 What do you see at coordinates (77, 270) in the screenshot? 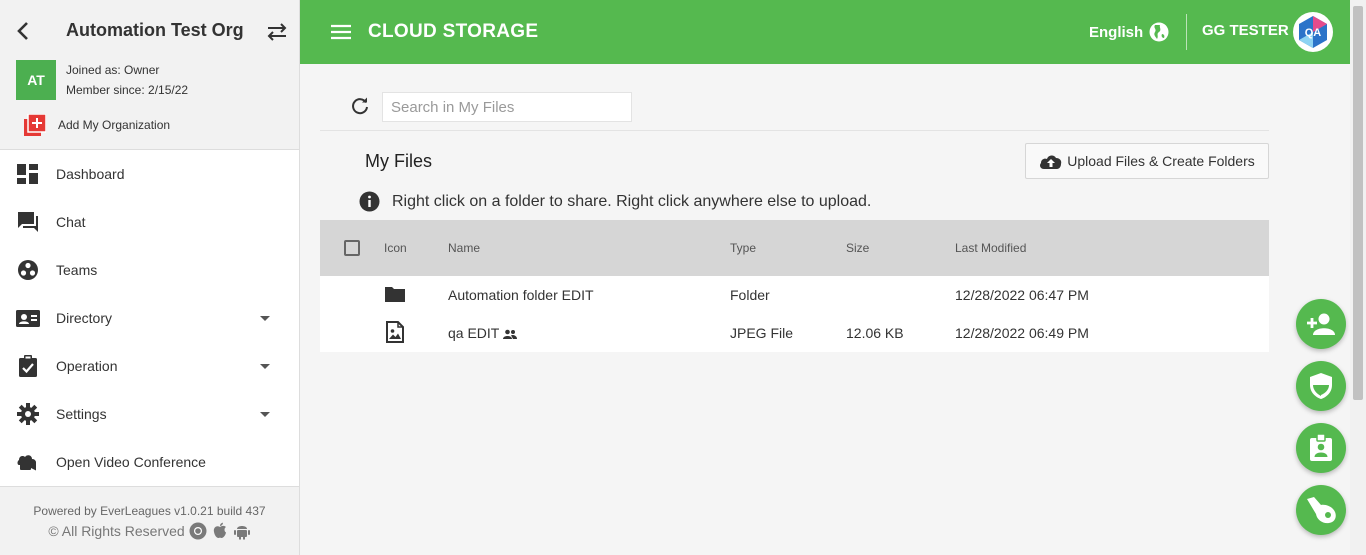
I see `sidebar-item-label: Teams` at bounding box center [77, 270].